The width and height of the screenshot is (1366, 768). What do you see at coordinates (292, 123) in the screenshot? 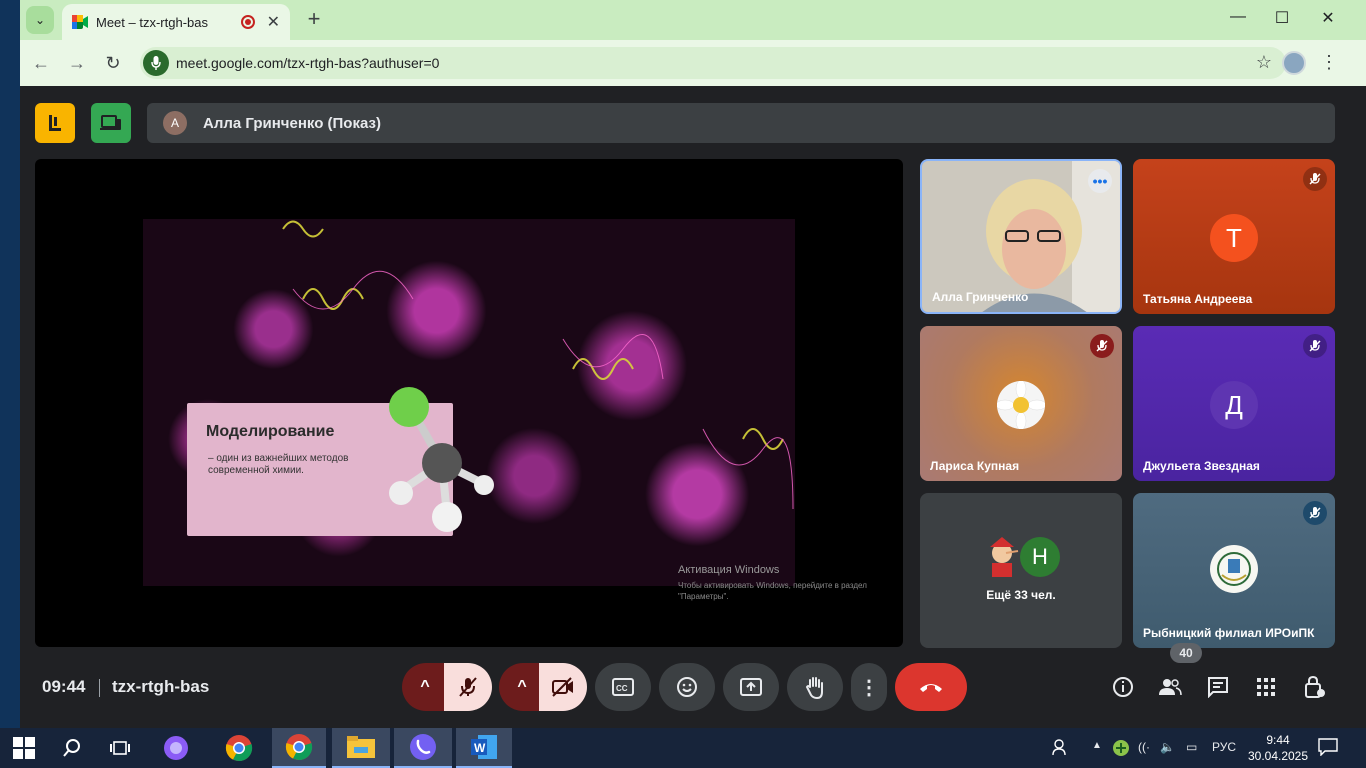
I see `presenter-label: Алла Гринченко (Показ)` at bounding box center [292, 123].